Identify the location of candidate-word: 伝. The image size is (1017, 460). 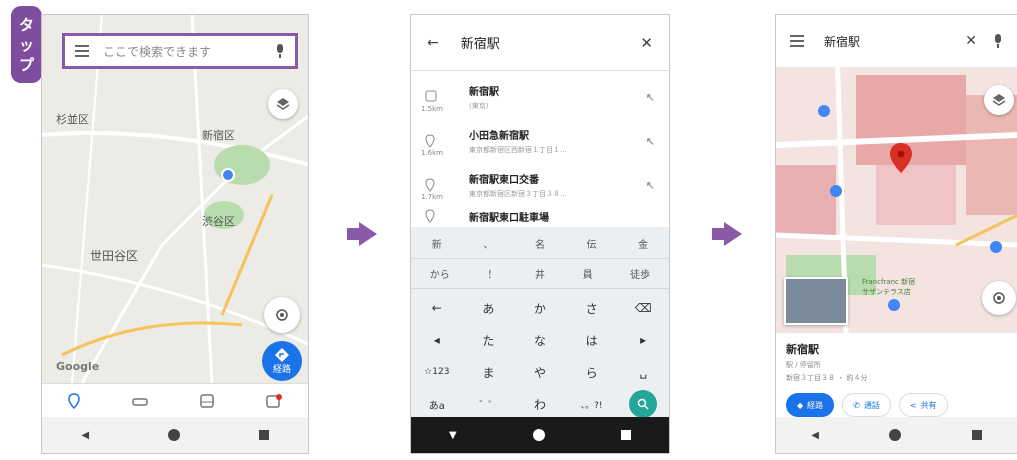
(592, 243).